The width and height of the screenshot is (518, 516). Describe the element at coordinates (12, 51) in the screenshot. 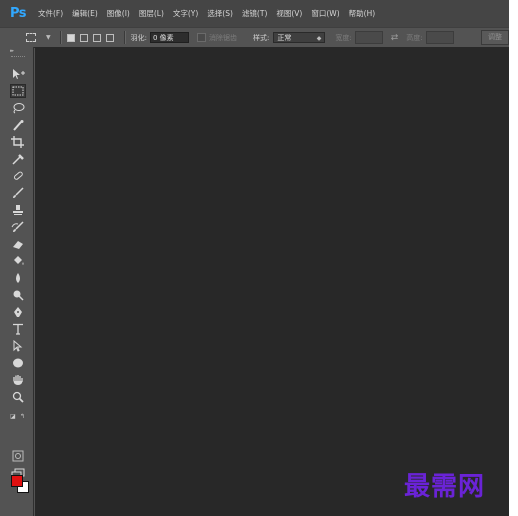

I see `collapse-panel-icon: ▸▸` at that location.